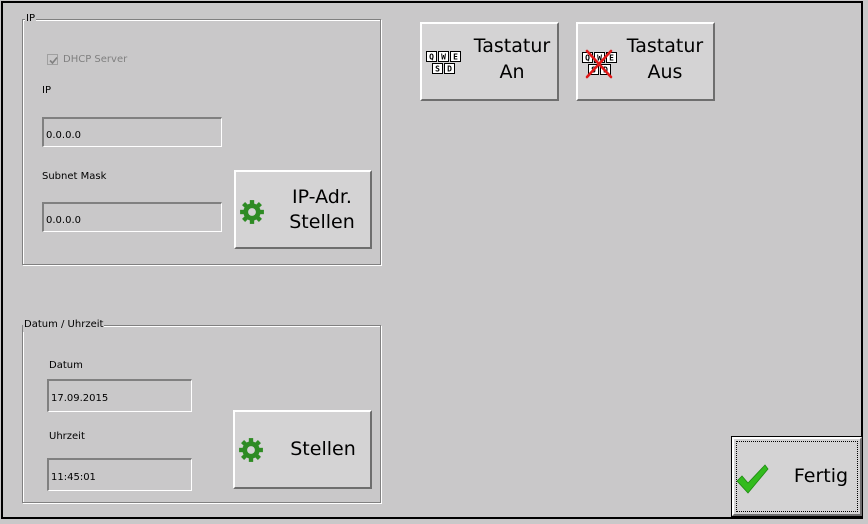 The width and height of the screenshot is (868, 524). I want to click on datetime-groupbox-legend: Datum / Uhrzeit, so click(64, 325).